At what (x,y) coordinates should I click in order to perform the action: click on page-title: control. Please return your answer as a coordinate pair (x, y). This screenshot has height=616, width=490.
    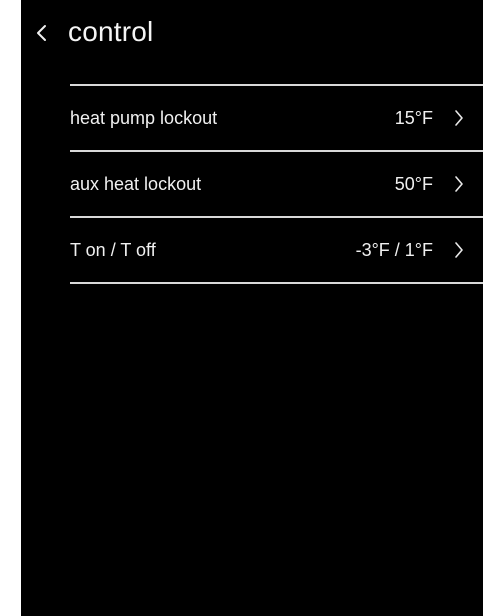
    Looking at the image, I should click on (111, 31).